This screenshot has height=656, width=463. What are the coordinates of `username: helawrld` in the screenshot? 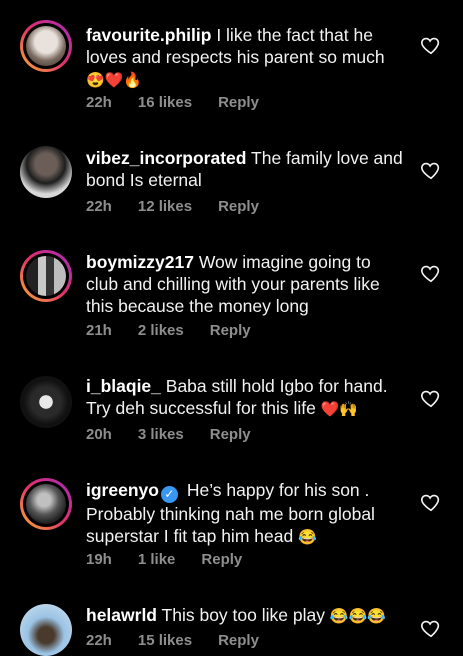 It's located at (121, 615).